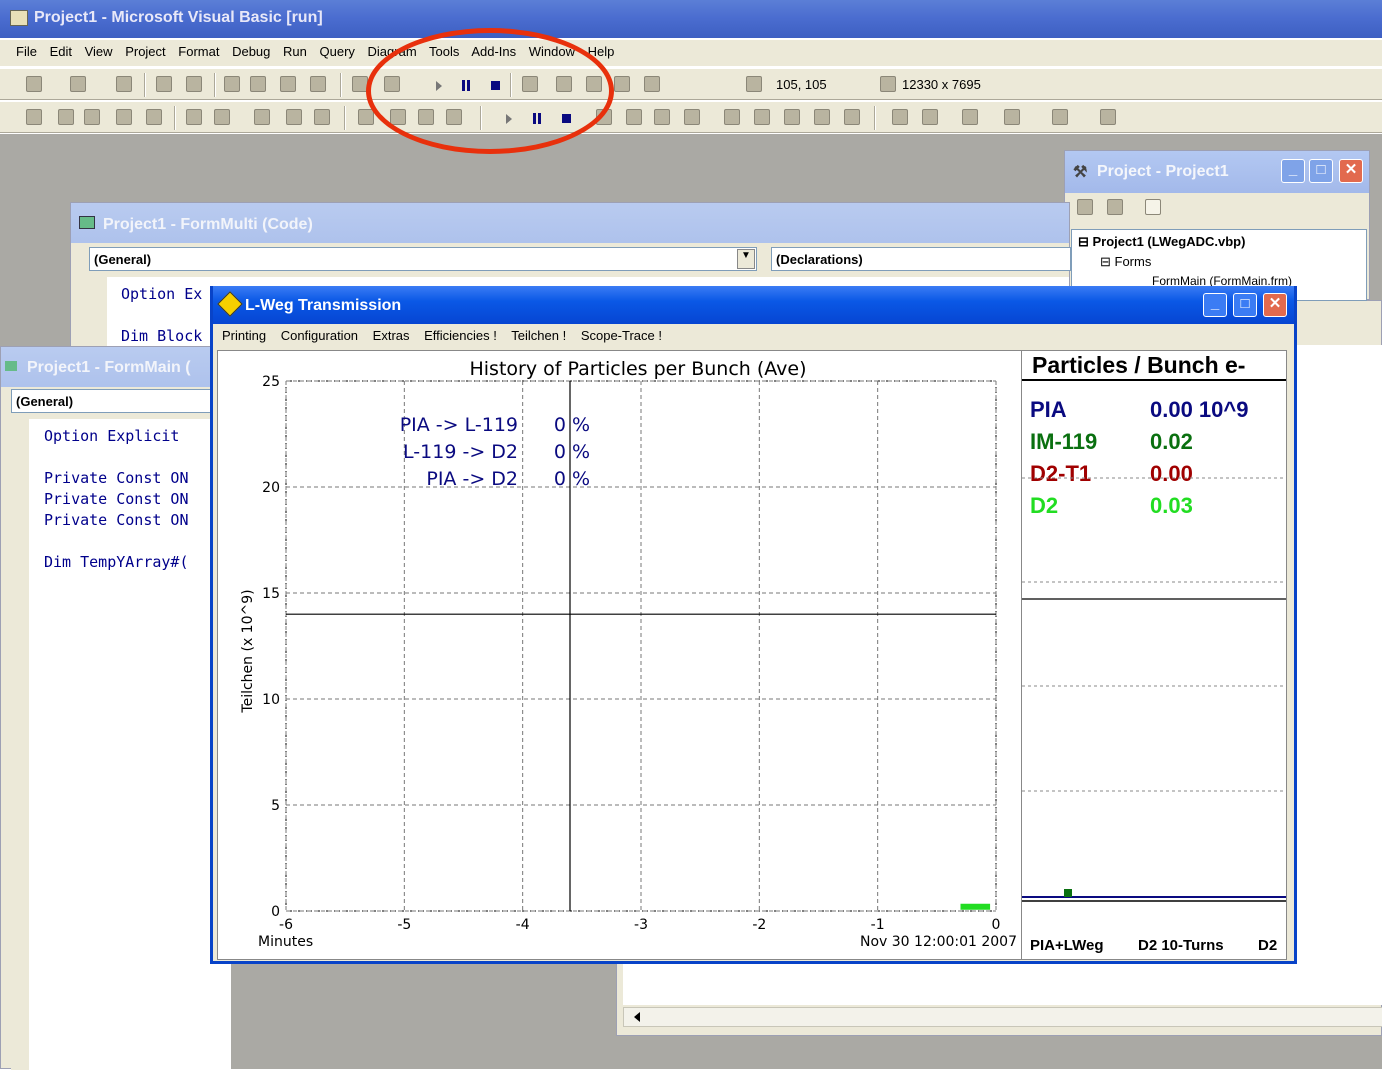 The width and height of the screenshot is (1382, 1070). I want to click on align-icon, so click(92, 117).